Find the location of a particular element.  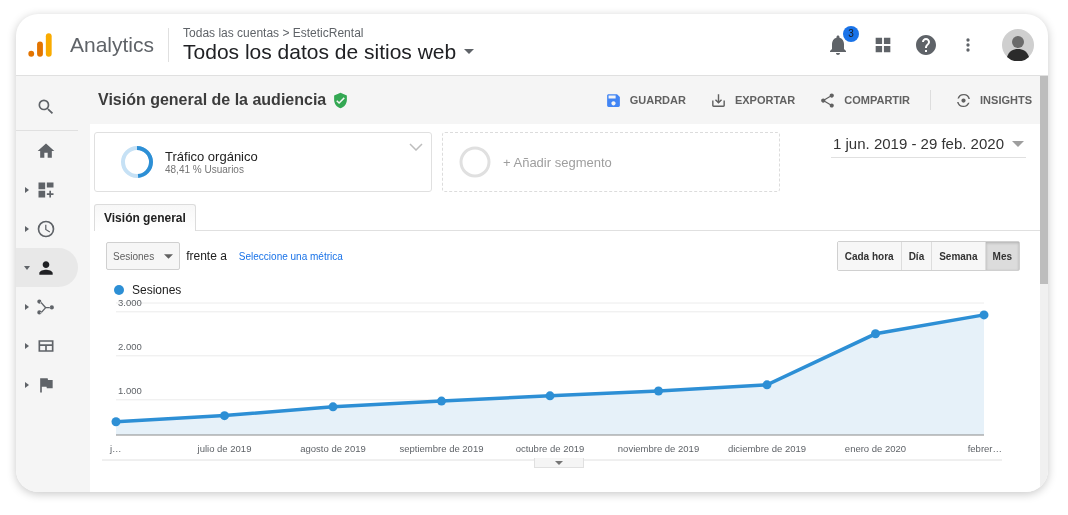

search-icon is located at coordinates (46, 107).